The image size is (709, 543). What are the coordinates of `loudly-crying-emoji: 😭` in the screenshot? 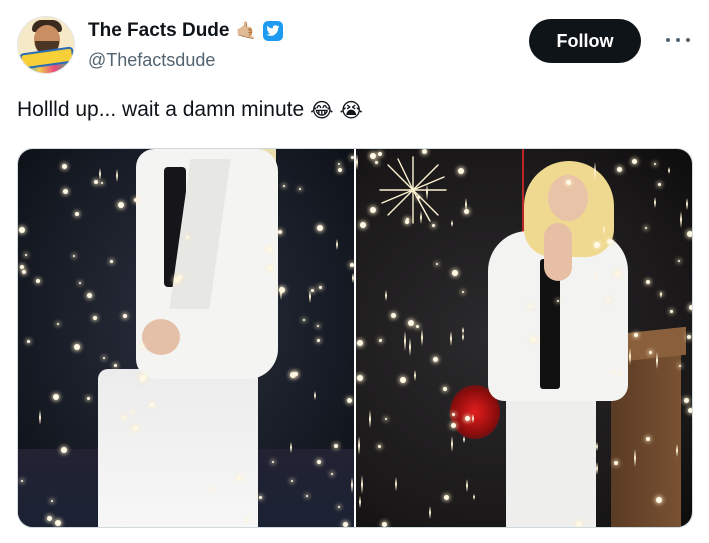 It's located at (351, 110).